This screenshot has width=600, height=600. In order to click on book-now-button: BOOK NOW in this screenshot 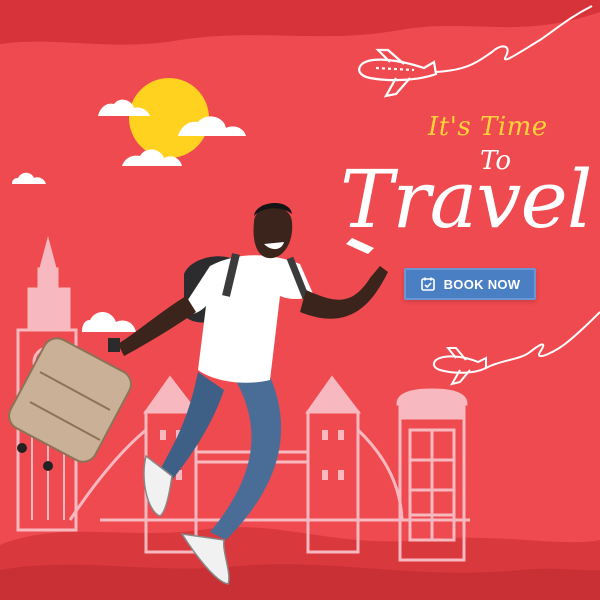, I will do `click(470, 284)`.